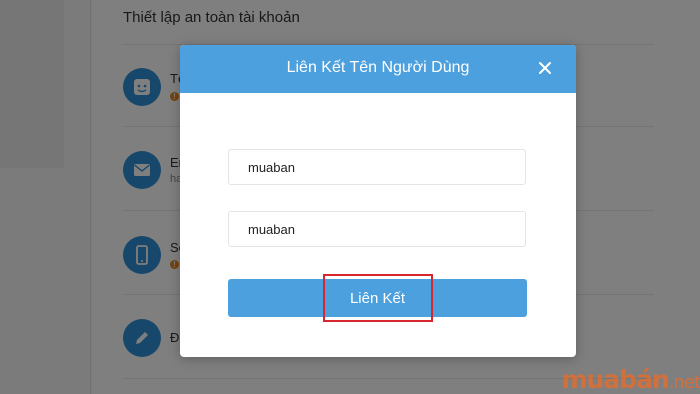 The height and width of the screenshot is (394, 700). What do you see at coordinates (684, 382) in the screenshot?
I see `watermark-suffix: .net` at bounding box center [684, 382].